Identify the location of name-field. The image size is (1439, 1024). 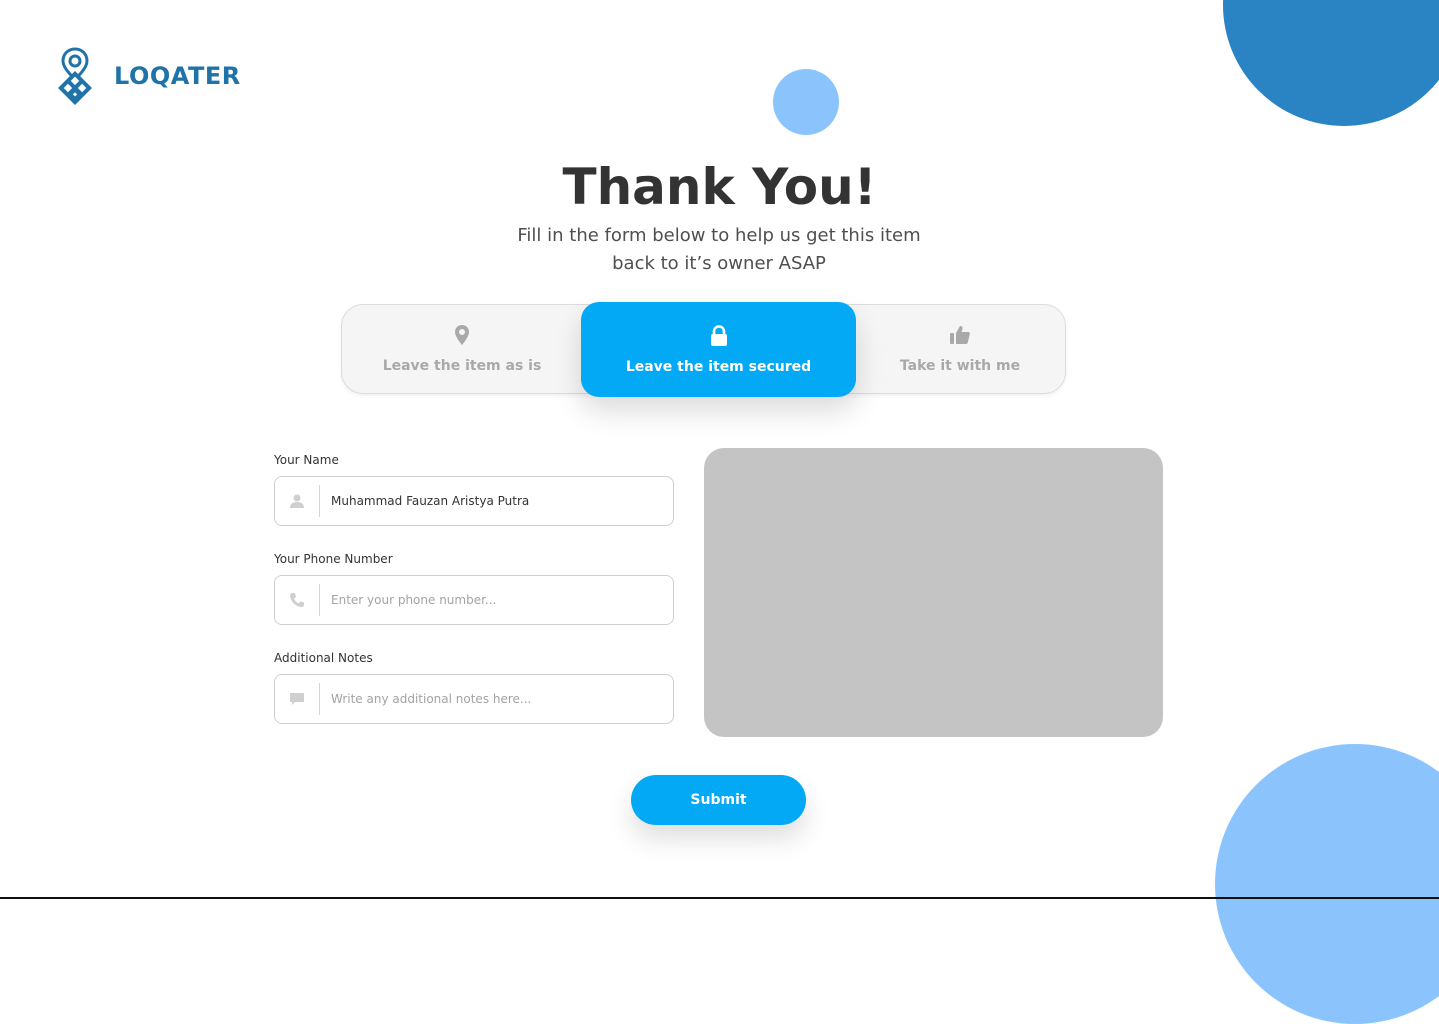
(474, 501).